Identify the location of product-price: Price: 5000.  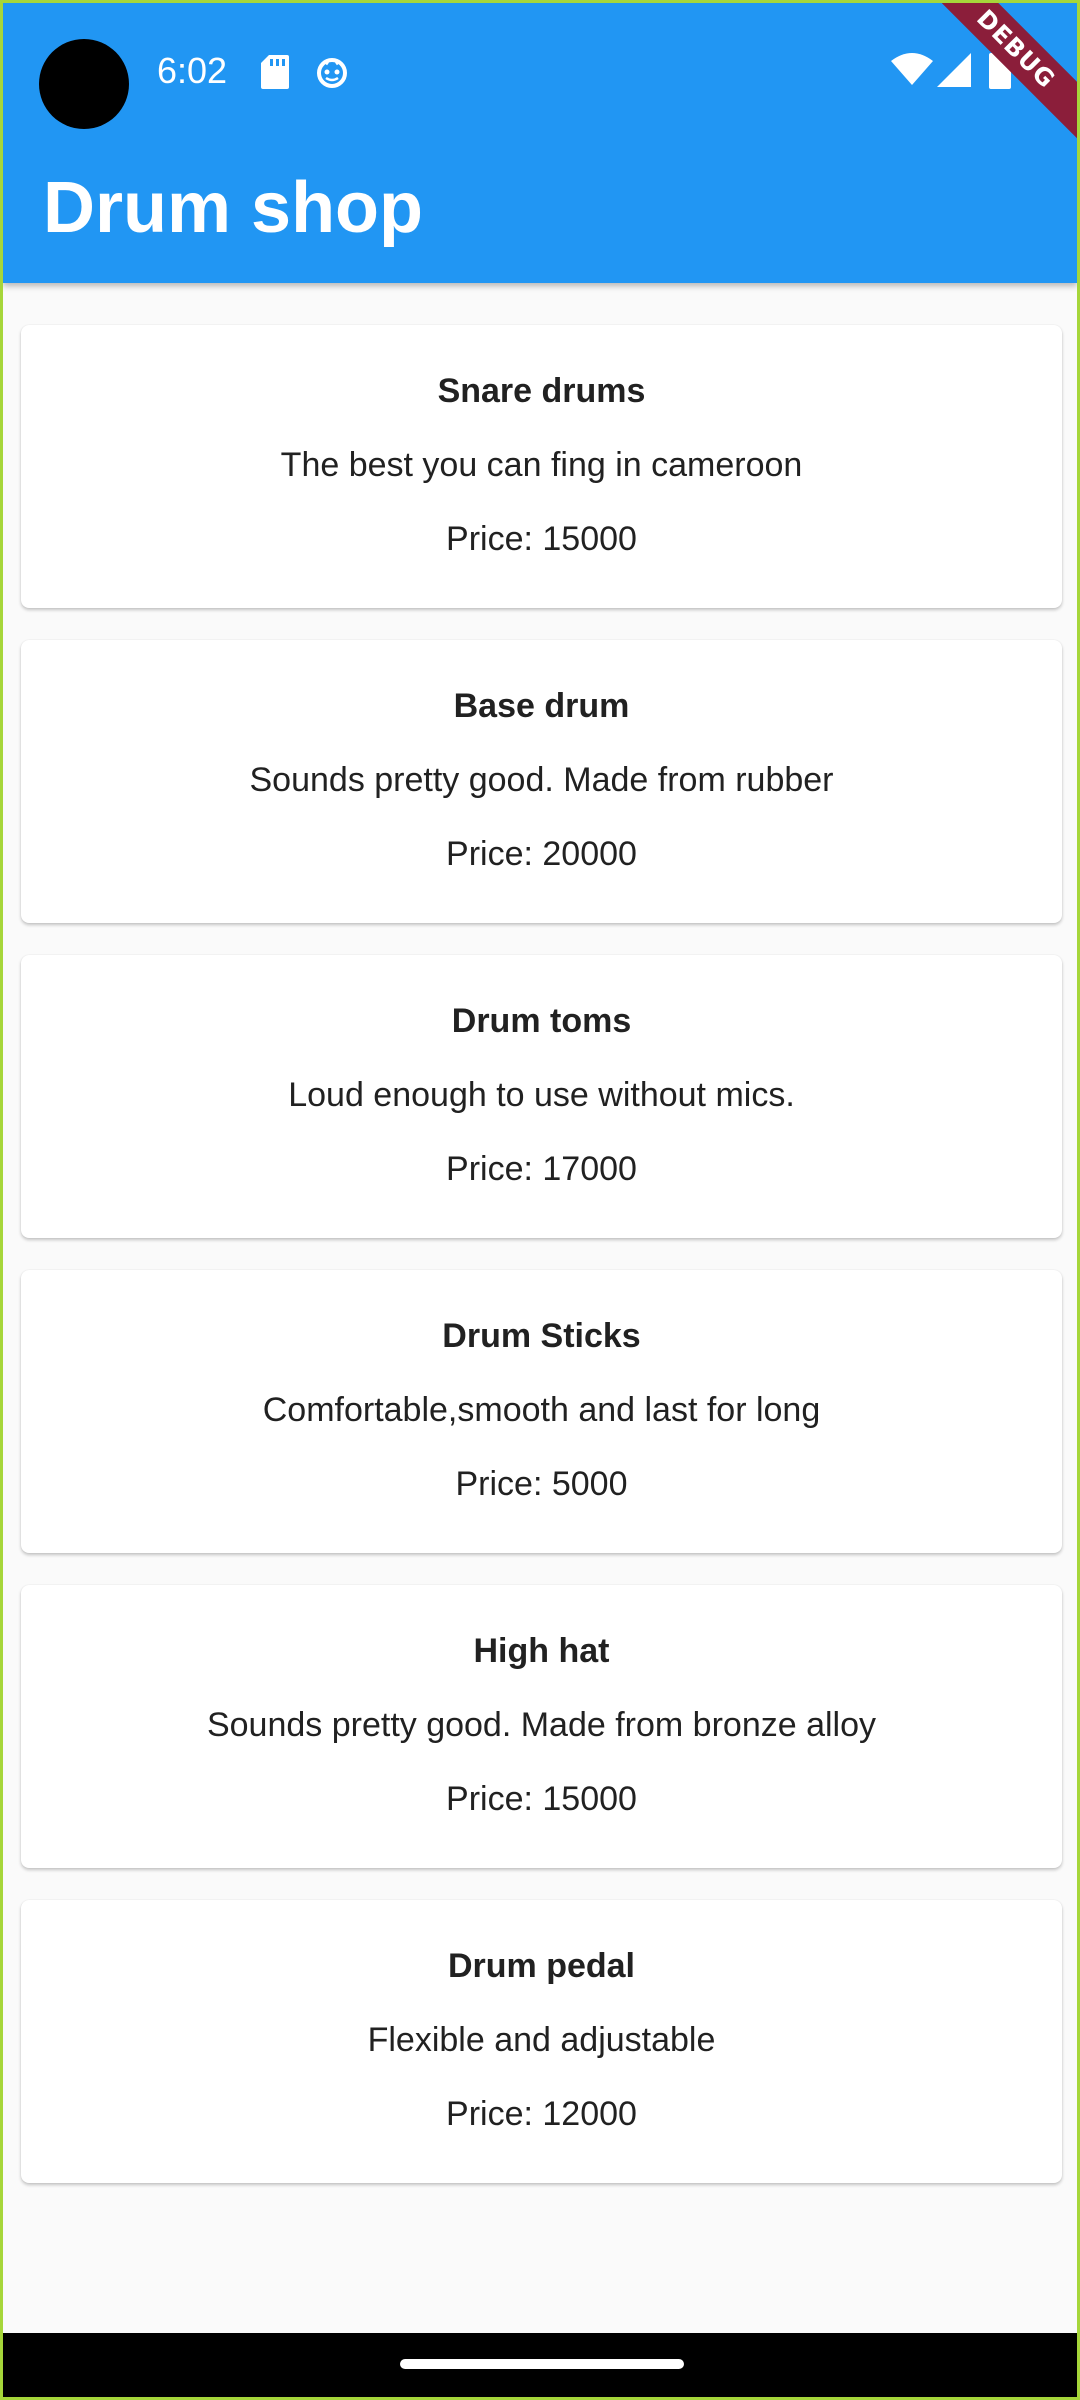
(541, 1484).